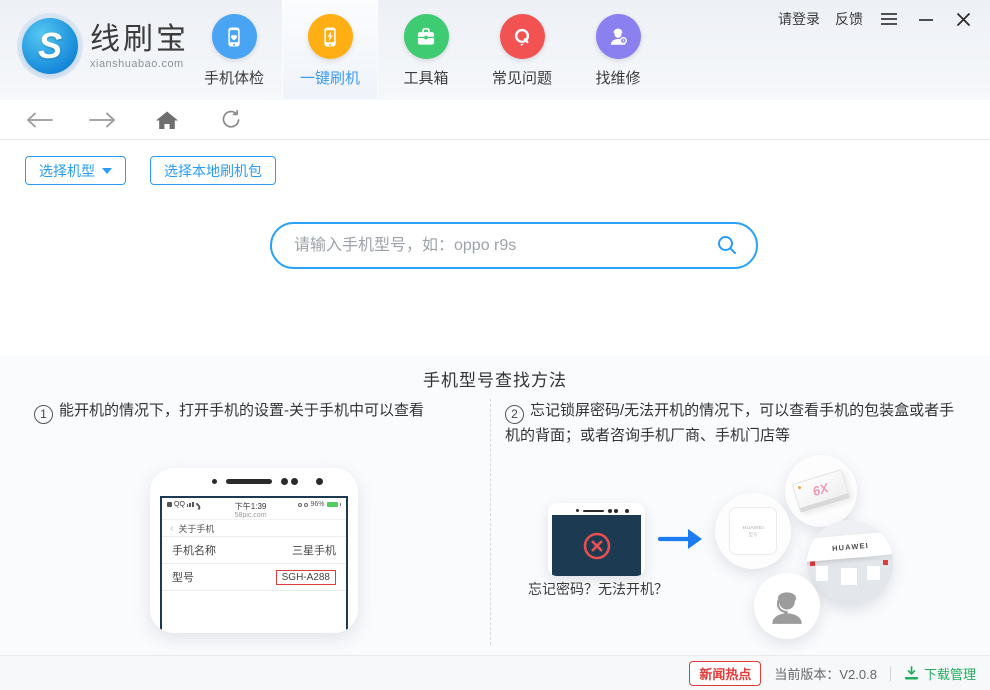 This screenshot has width=990, height=690. I want to click on app-logo: S 线刷宝 xianshuabao.com, so click(105, 46).